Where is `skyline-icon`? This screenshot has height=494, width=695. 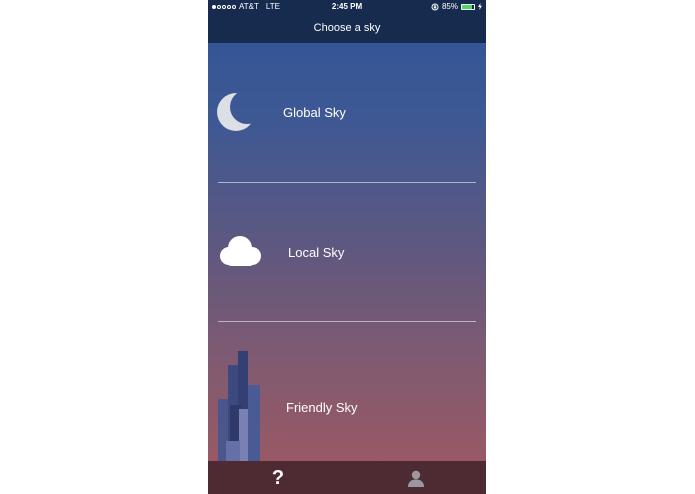 skyline-icon is located at coordinates (239, 406).